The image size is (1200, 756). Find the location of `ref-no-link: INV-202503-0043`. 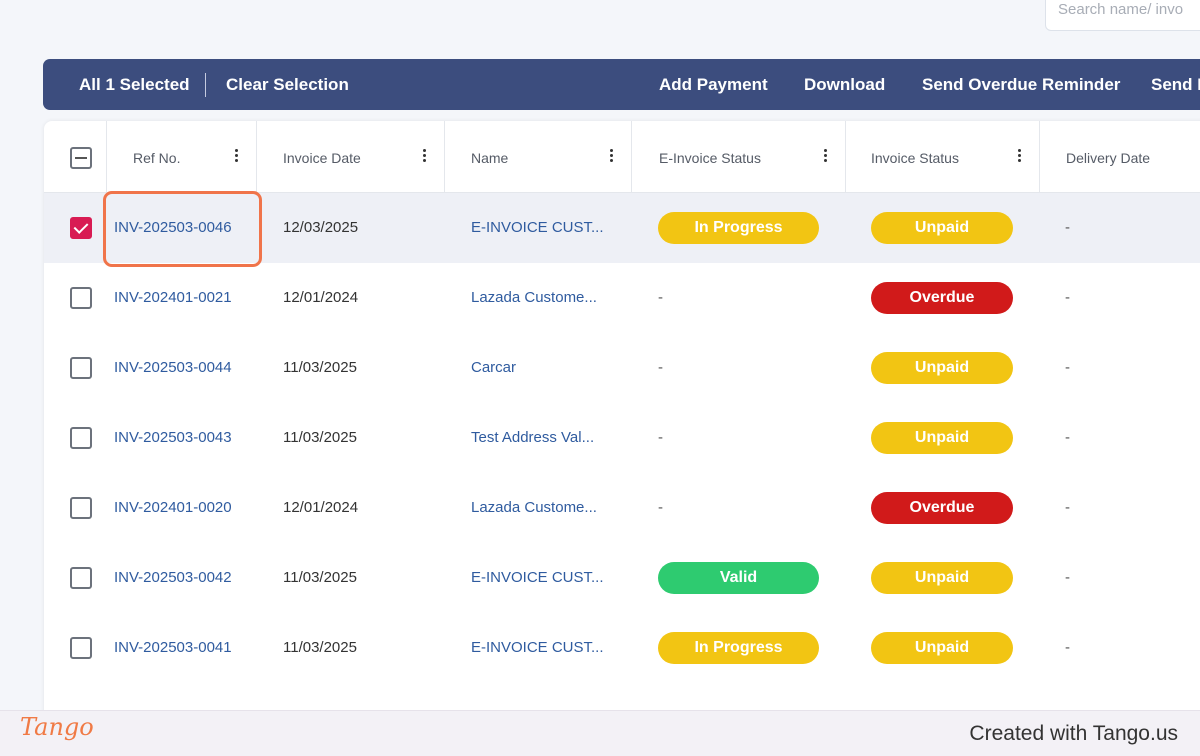

ref-no-link: INV-202503-0043 is located at coordinates (173, 438).